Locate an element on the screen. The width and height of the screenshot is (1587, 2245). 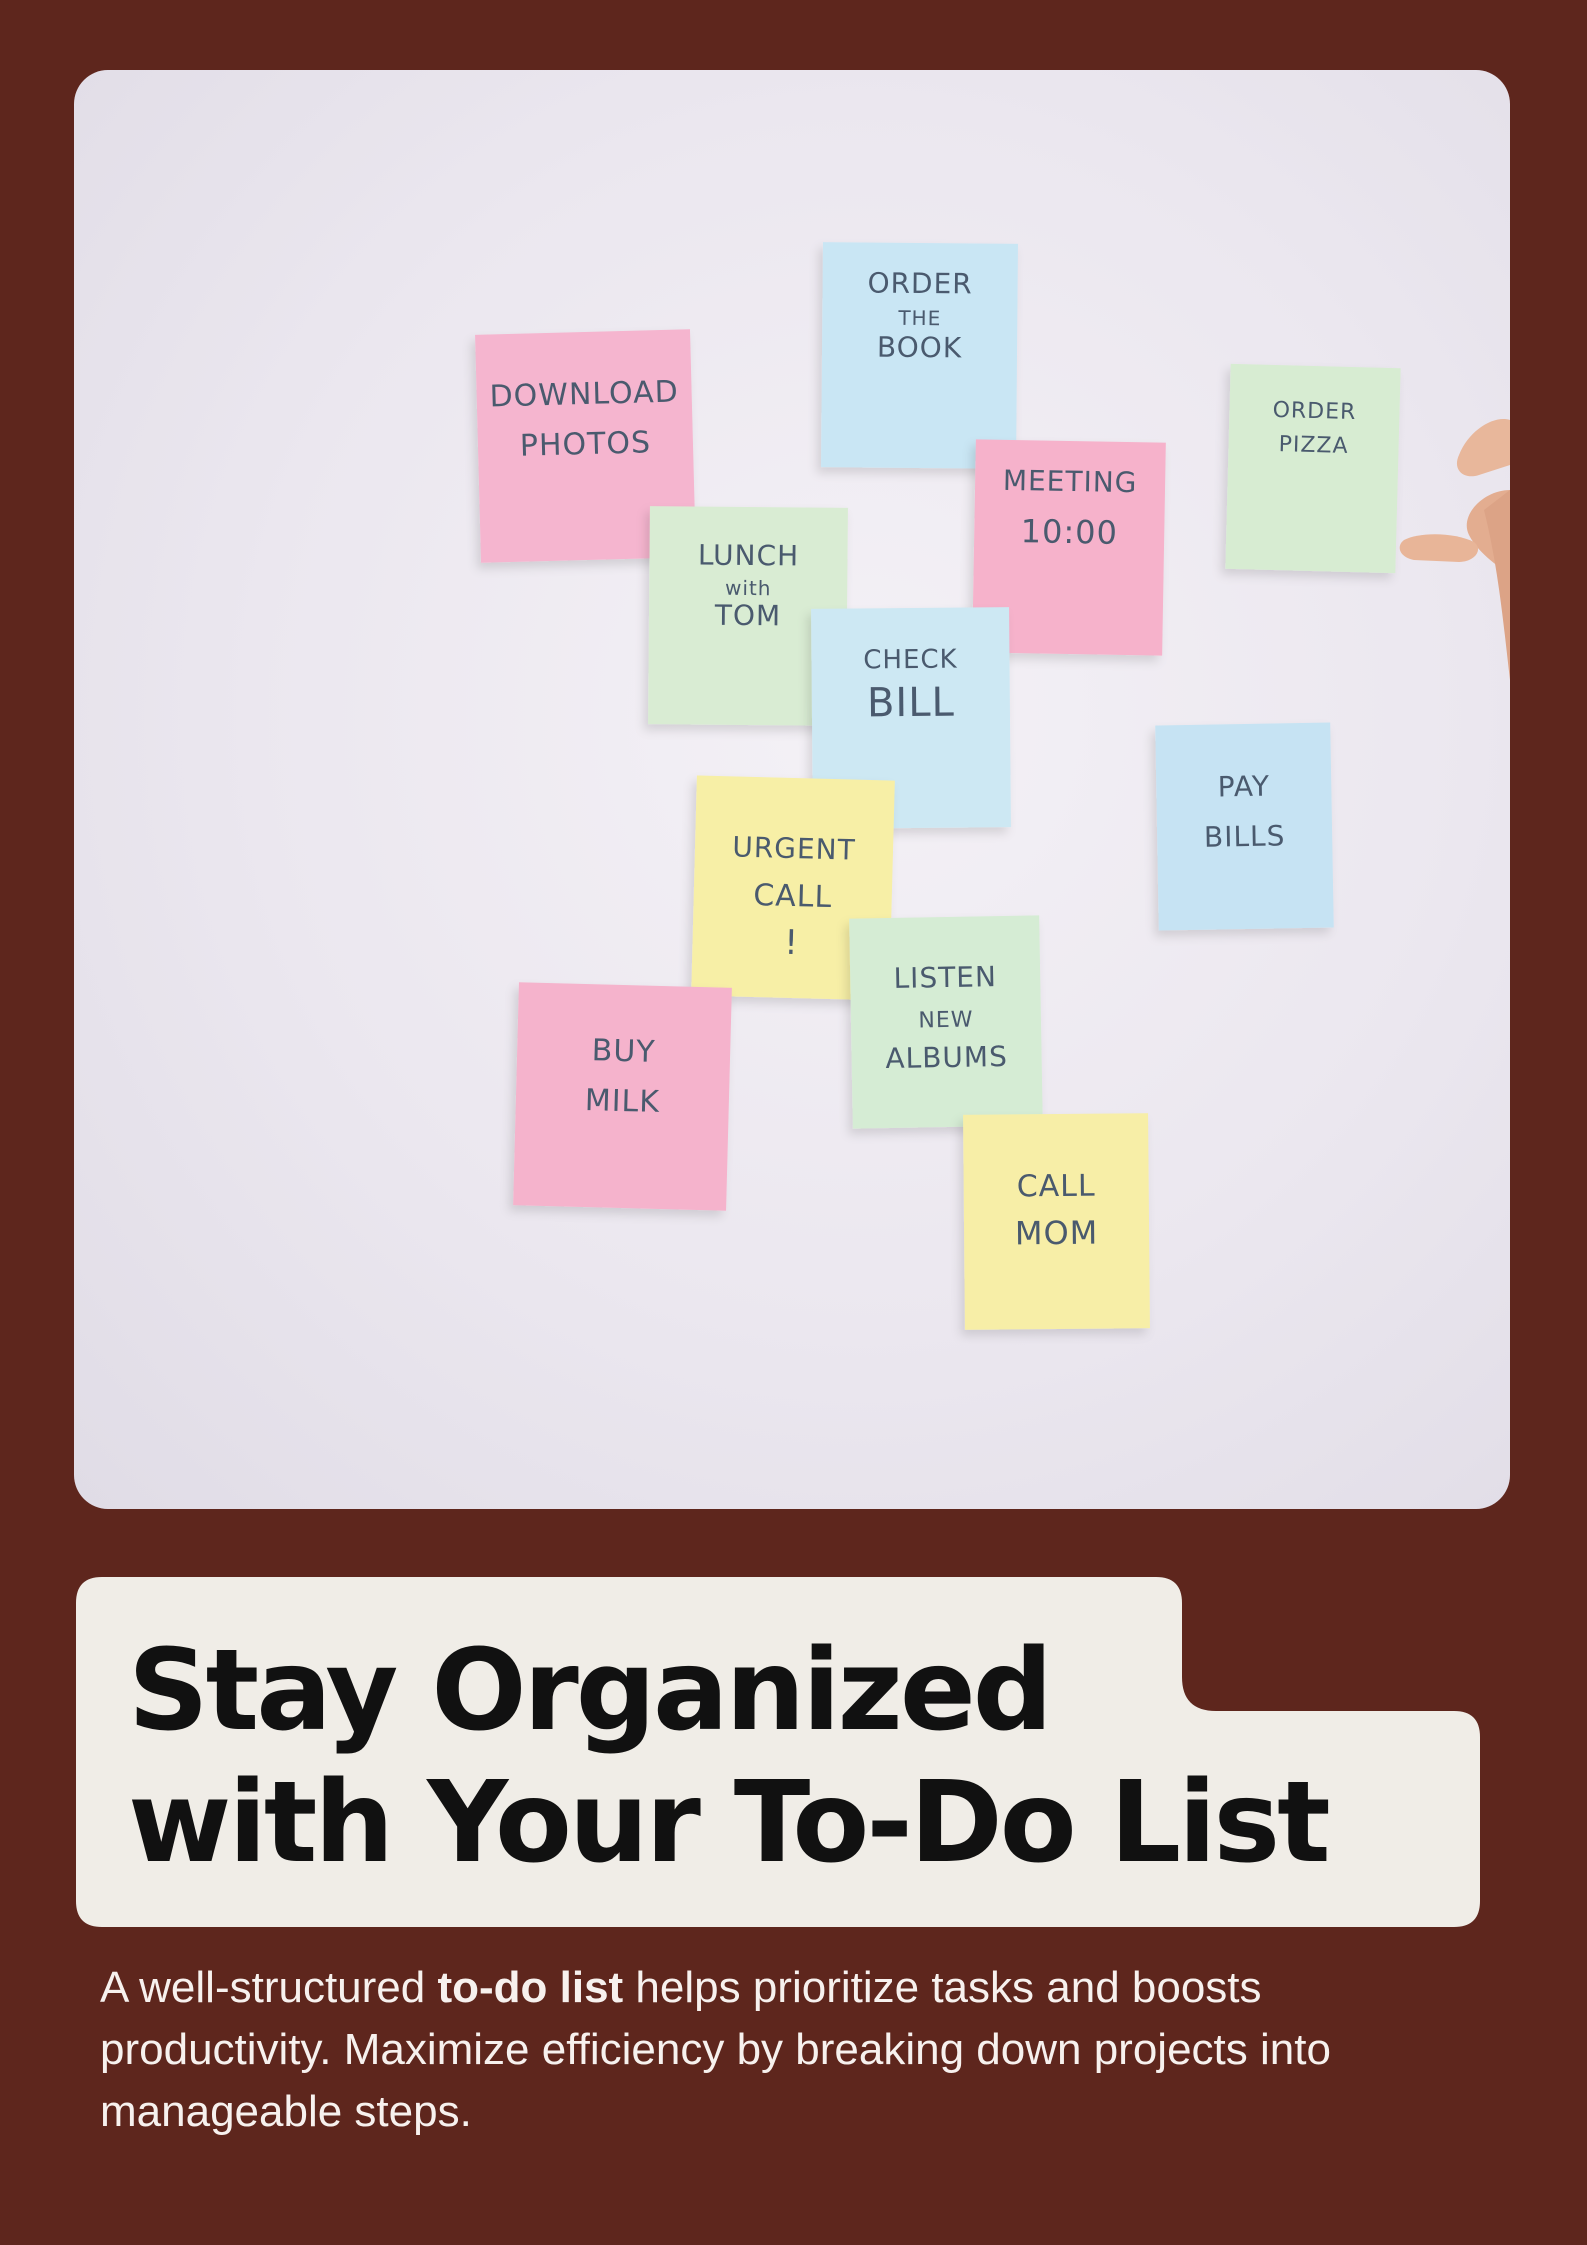
sticky-note-text: ! is located at coordinates (792, 943).